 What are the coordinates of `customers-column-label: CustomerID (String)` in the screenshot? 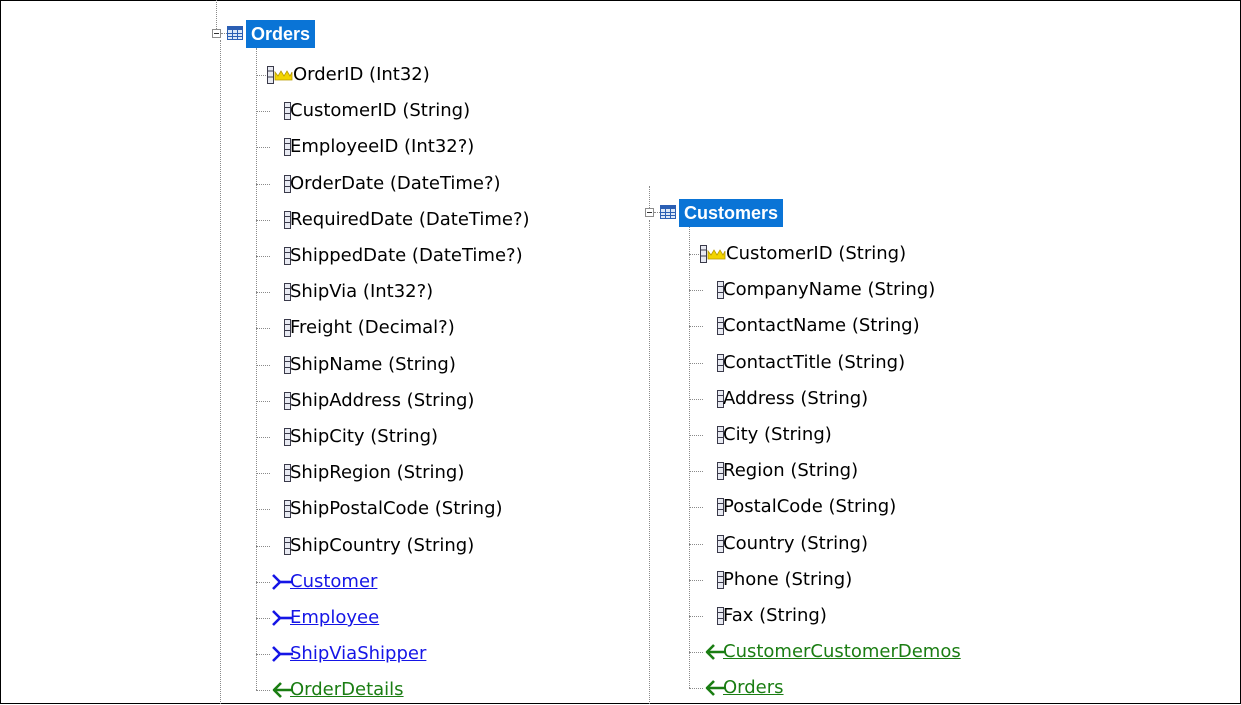 It's located at (816, 253).